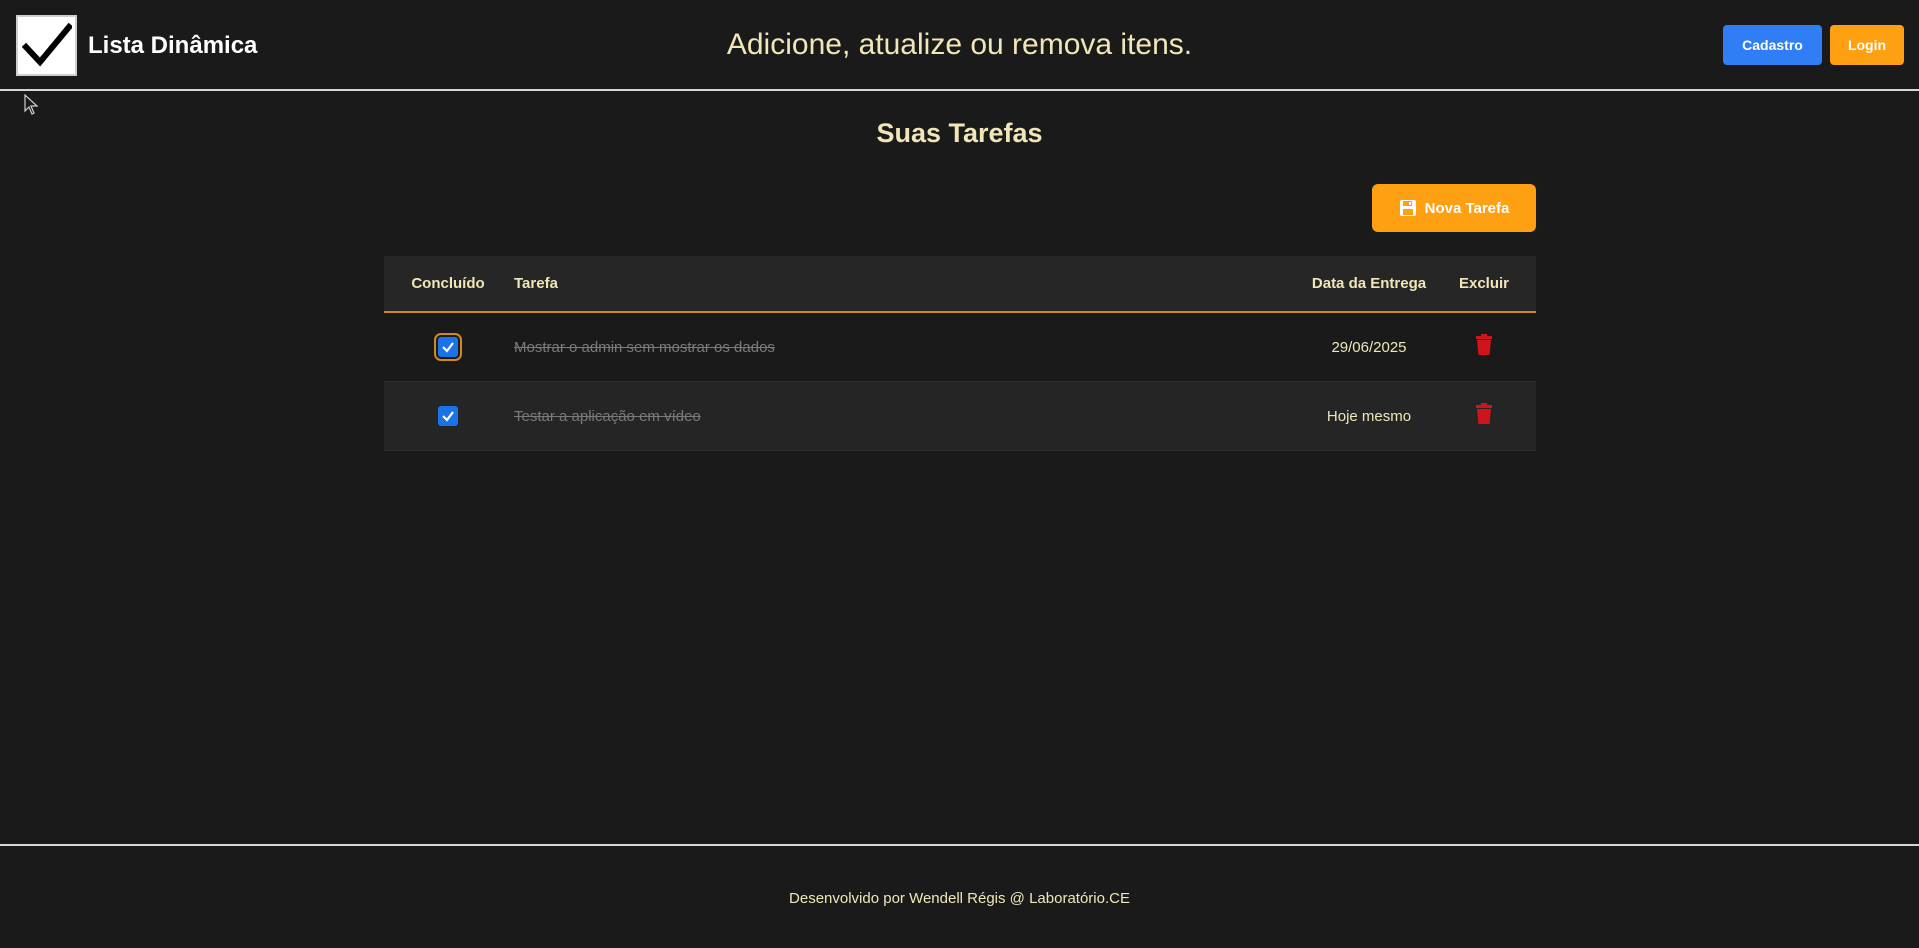 This screenshot has height=948, width=1919. Describe the element at coordinates (644, 347) in the screenshot. I see `task-text: Mostrar o admin sem mostrar os dados` at that location.